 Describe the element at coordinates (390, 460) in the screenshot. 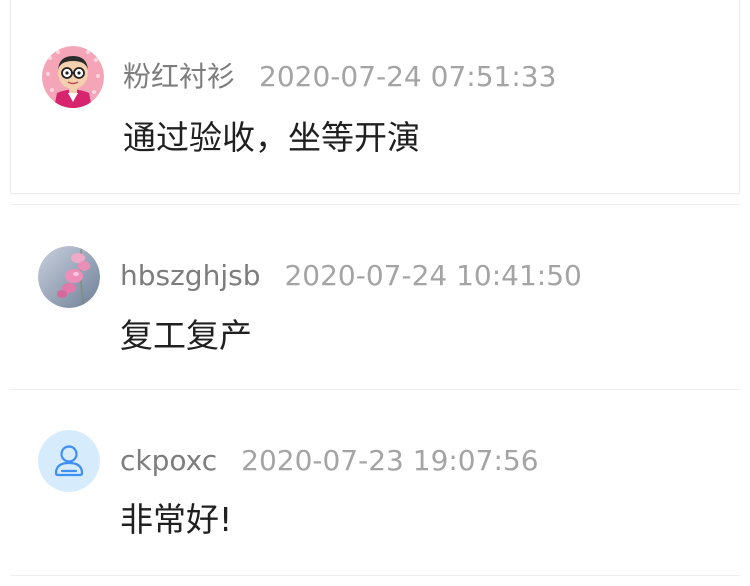

I see `timestamp: 2020-07-23 19:07:56` at that location.